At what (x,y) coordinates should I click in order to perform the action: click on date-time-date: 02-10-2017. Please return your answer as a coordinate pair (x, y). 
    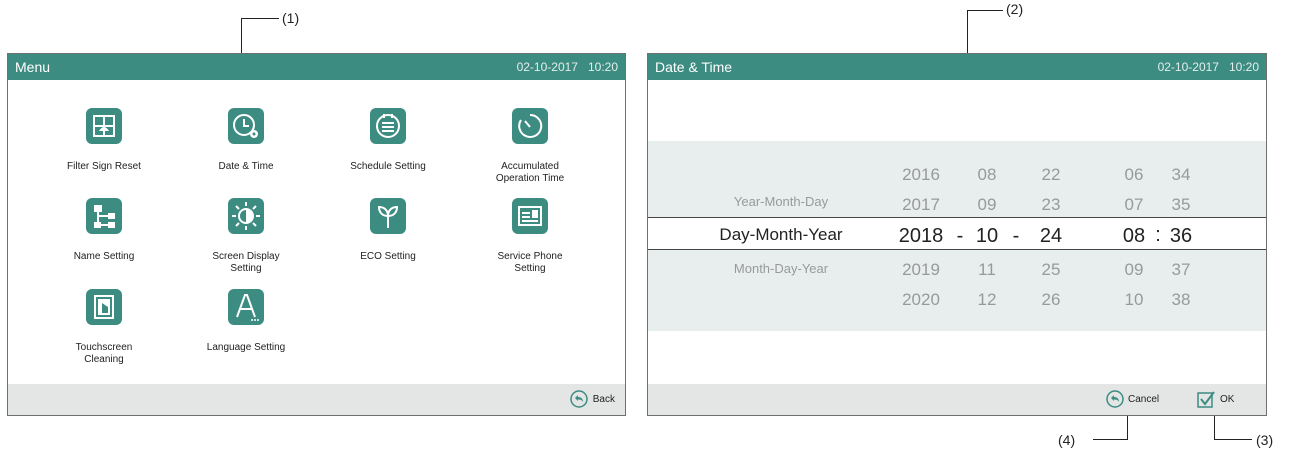
    Looking at the image, I should click on (1188, 67).